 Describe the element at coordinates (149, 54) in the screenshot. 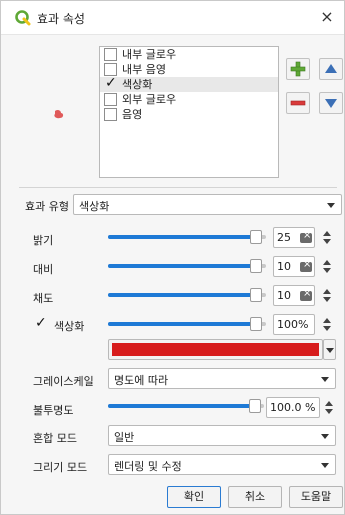

I see `effect-item-label: 내부 글로우` at that location.